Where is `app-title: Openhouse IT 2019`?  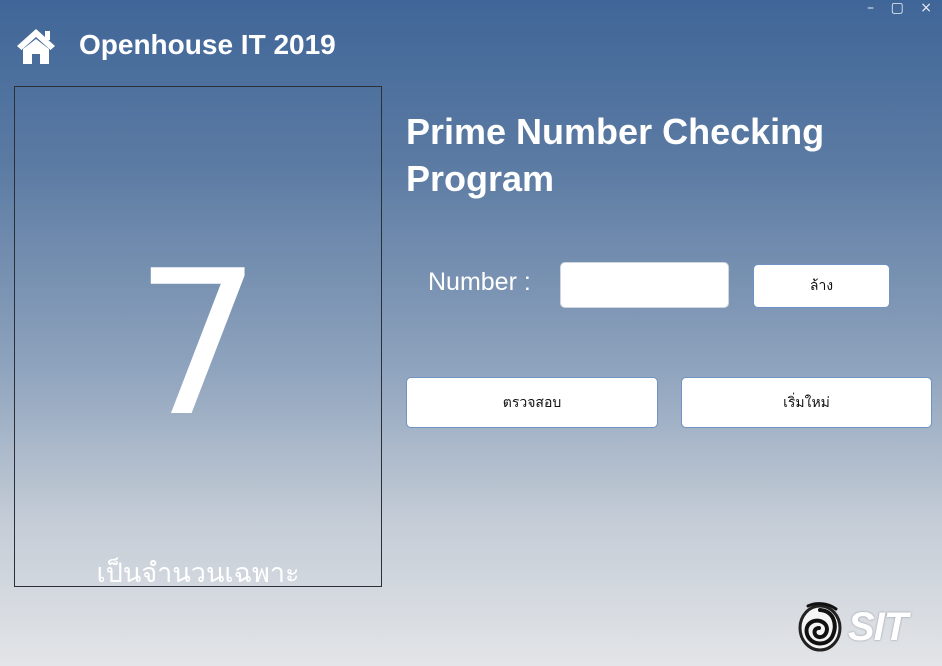
app-title: Openhouse IT 2019 is located at coordinates (207, 44).